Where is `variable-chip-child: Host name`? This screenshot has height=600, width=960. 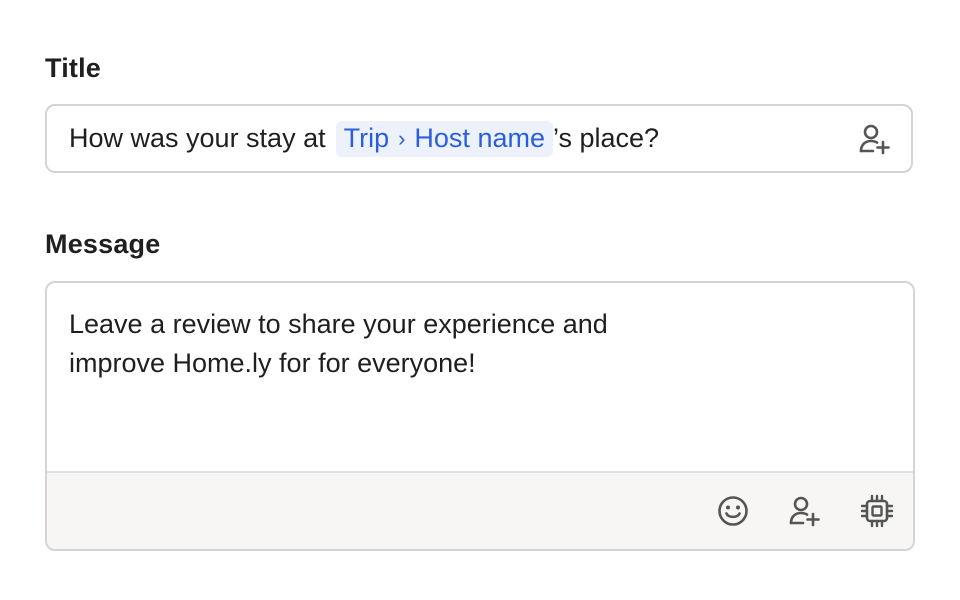
variable-chip-child: Host name is located at coordinates (479, 138).